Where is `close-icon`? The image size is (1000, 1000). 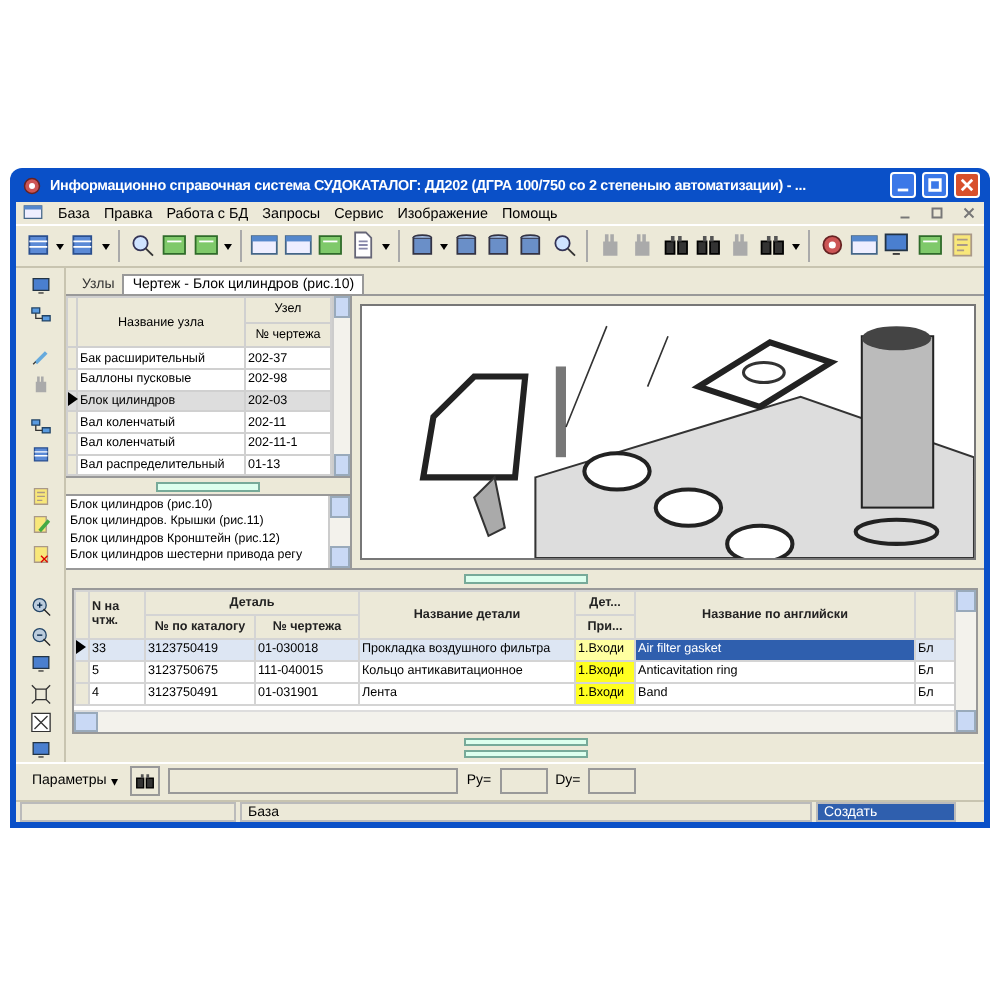
close-icon is located at coordinates (967, 185).